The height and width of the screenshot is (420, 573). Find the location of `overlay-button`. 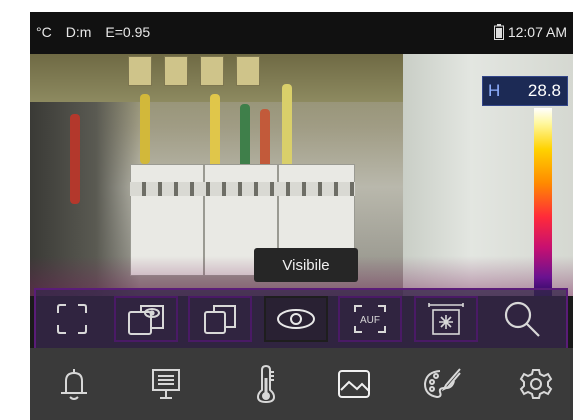

overlay-button is located at coordinates (220, 319).